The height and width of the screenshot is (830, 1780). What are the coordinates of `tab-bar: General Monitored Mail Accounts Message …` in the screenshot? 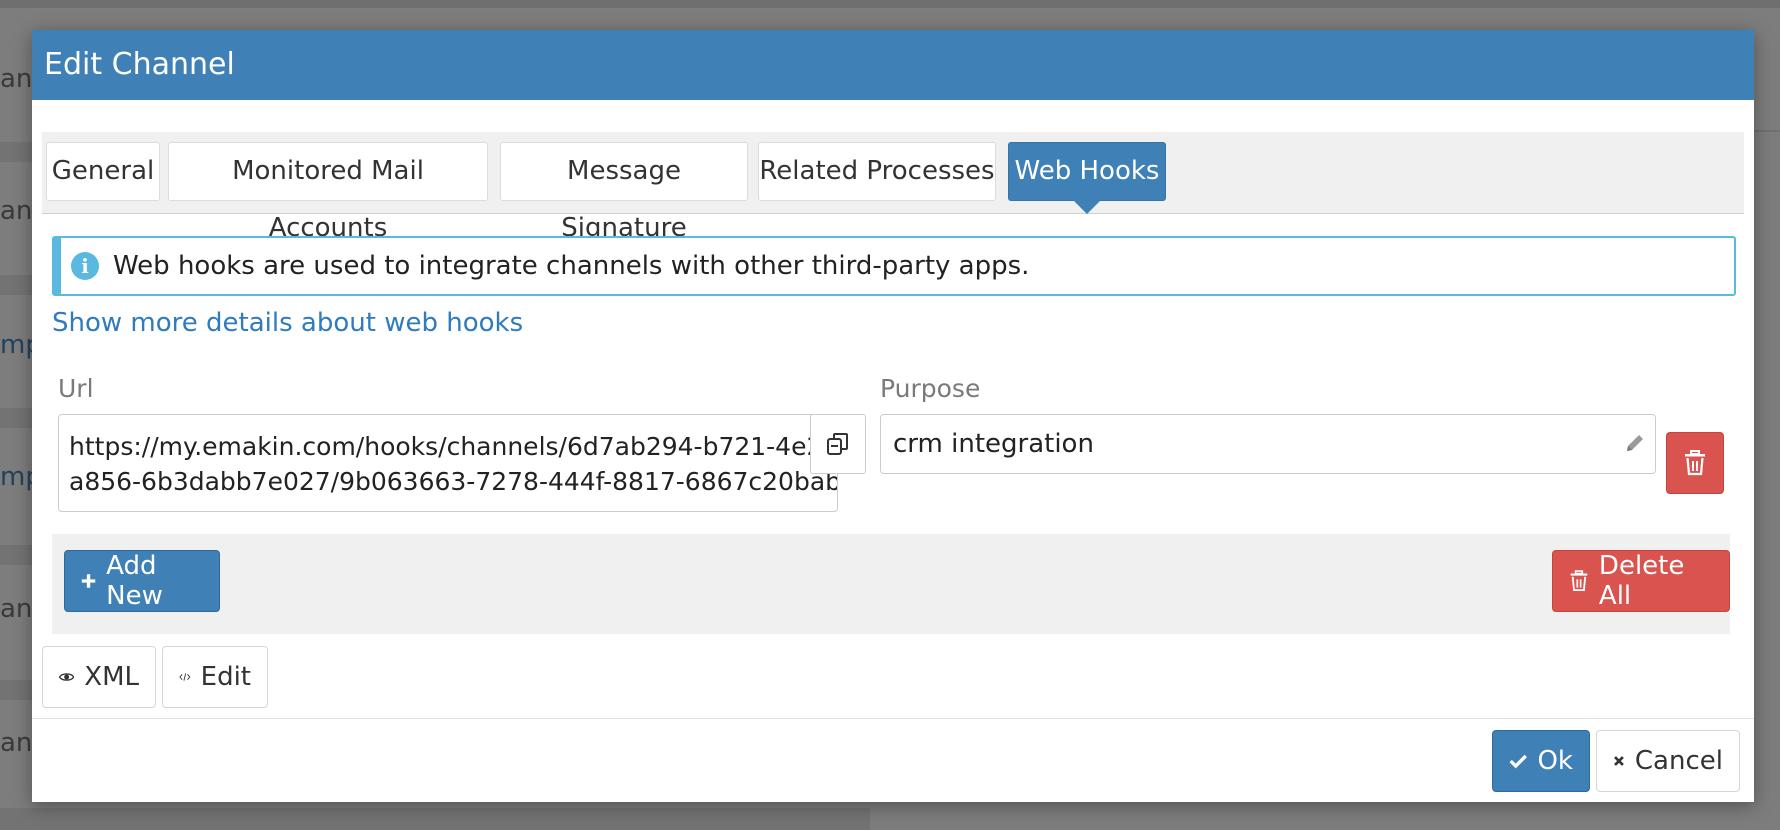 It's located at (893, 187).